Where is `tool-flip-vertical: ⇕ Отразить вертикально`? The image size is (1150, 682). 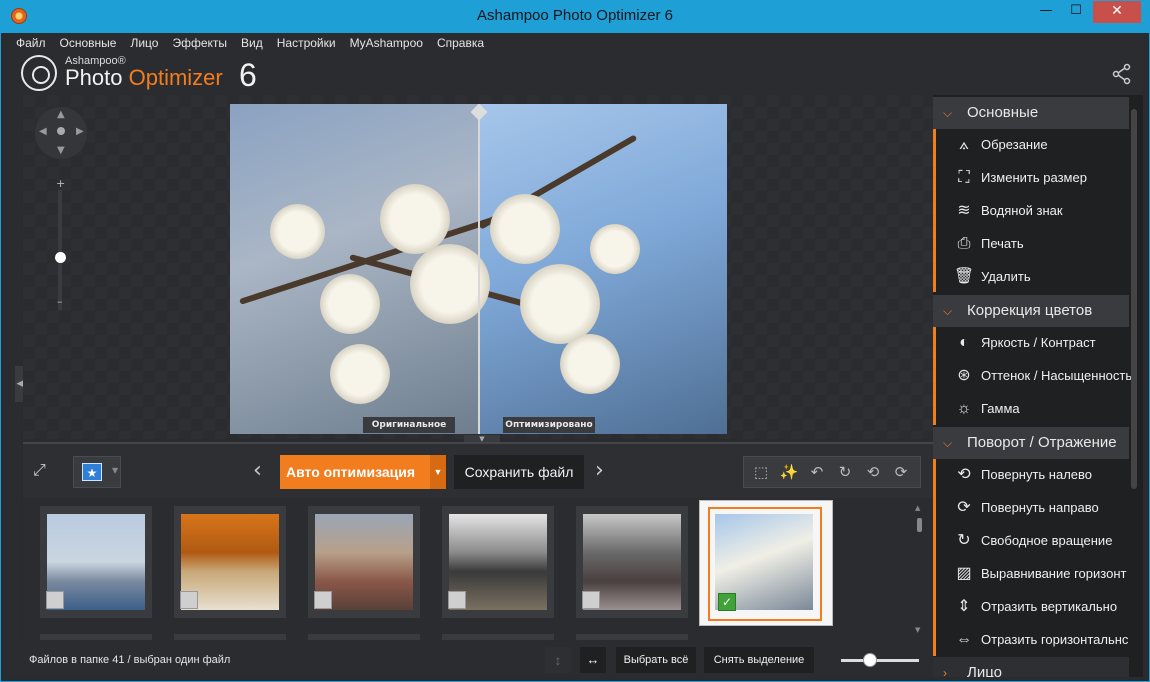 tool-flip-vertical: ⇕ Отразить вертикально is located at coordinates (1033, 606).